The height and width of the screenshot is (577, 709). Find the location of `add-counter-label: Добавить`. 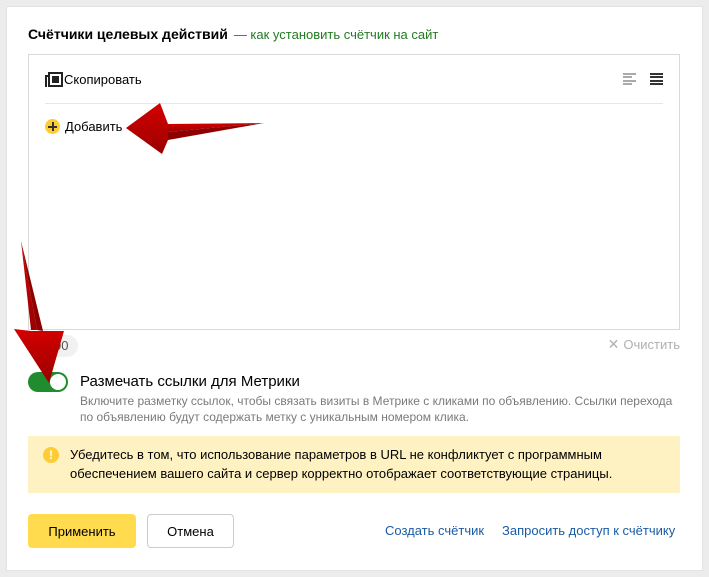

add-counter-label: Добавить is located at coordinates (94, 126).